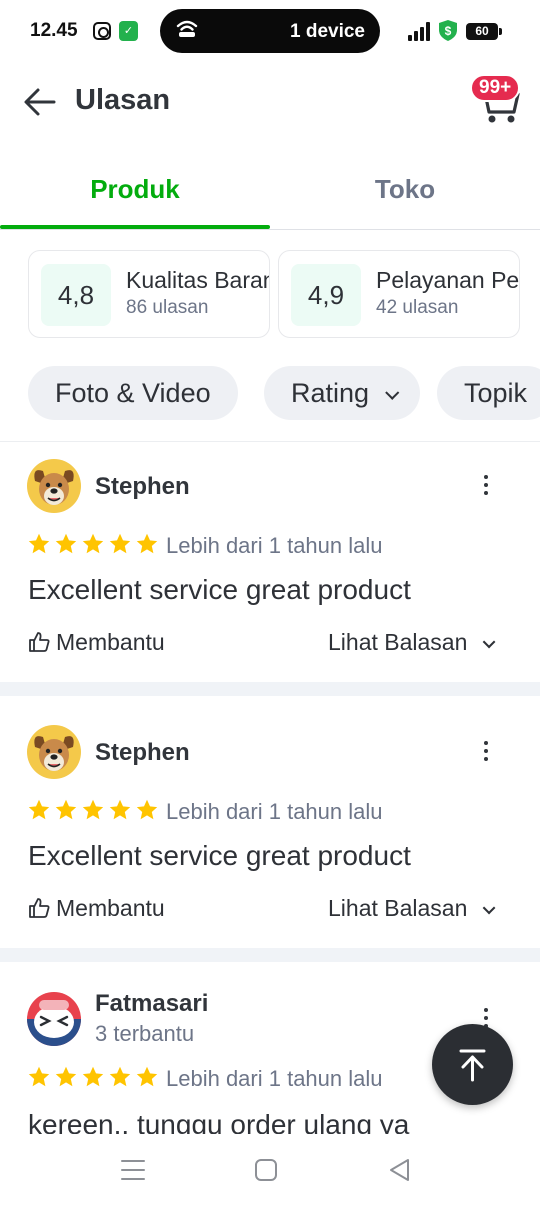 Image resolution: width=540 pixels, height=1206 pixels. What do you see at coordinates (326, 295) in the screenshot?
I see `score-value: 4,9` at bounding box center [326, 295].